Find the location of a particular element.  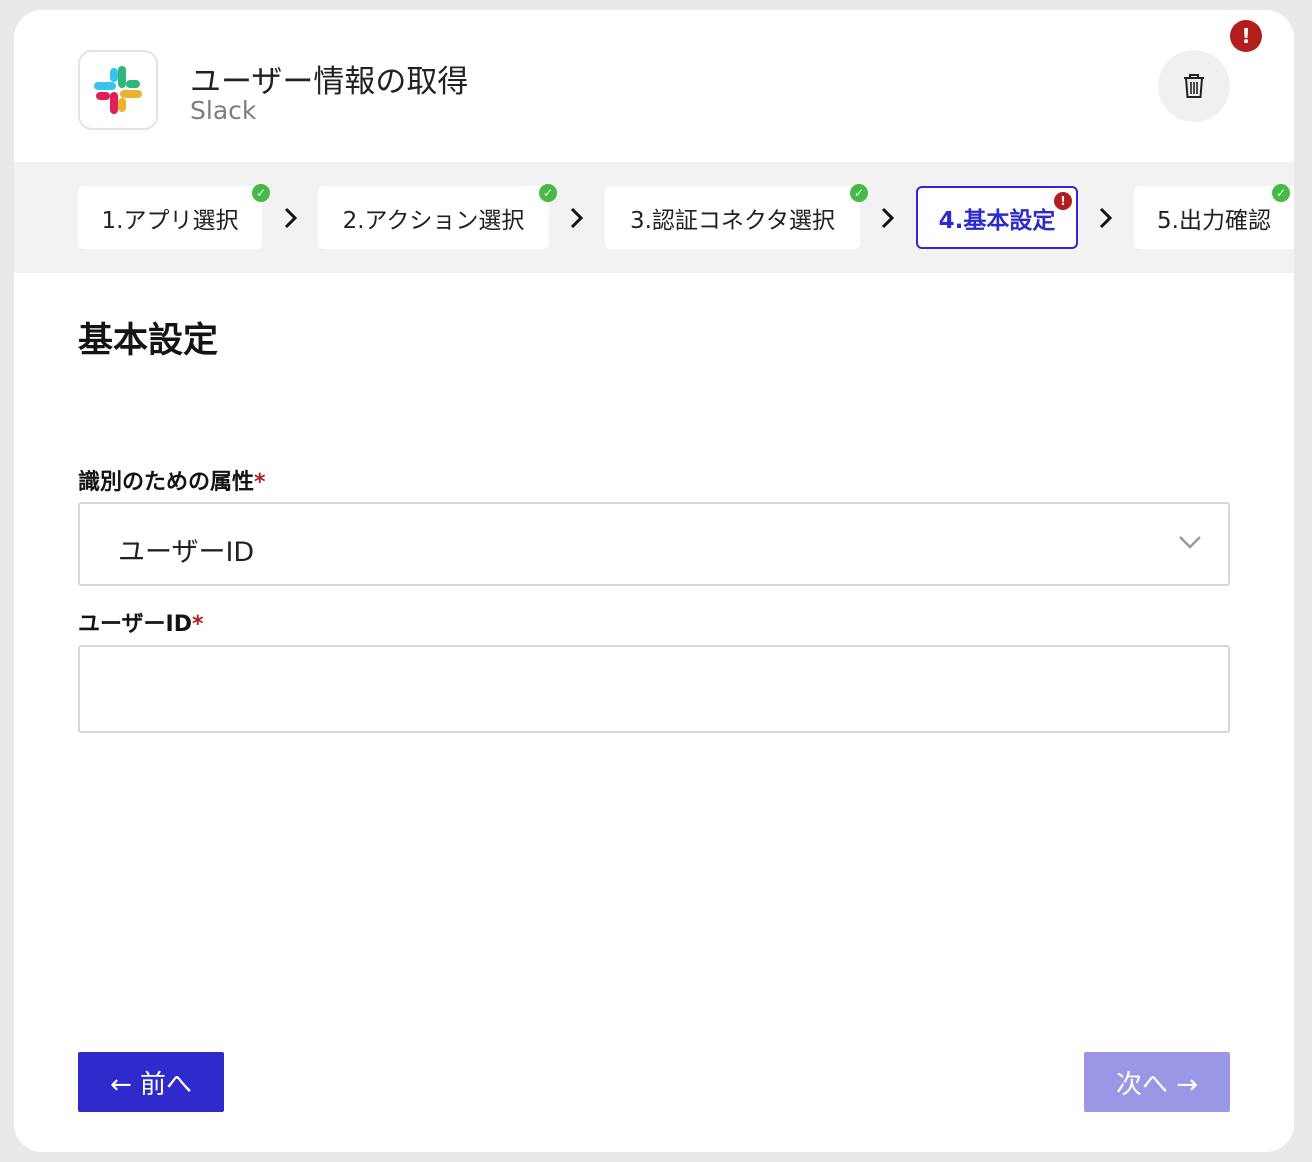

prev-button: ← 前へ is located at coordinates (151, 1082).